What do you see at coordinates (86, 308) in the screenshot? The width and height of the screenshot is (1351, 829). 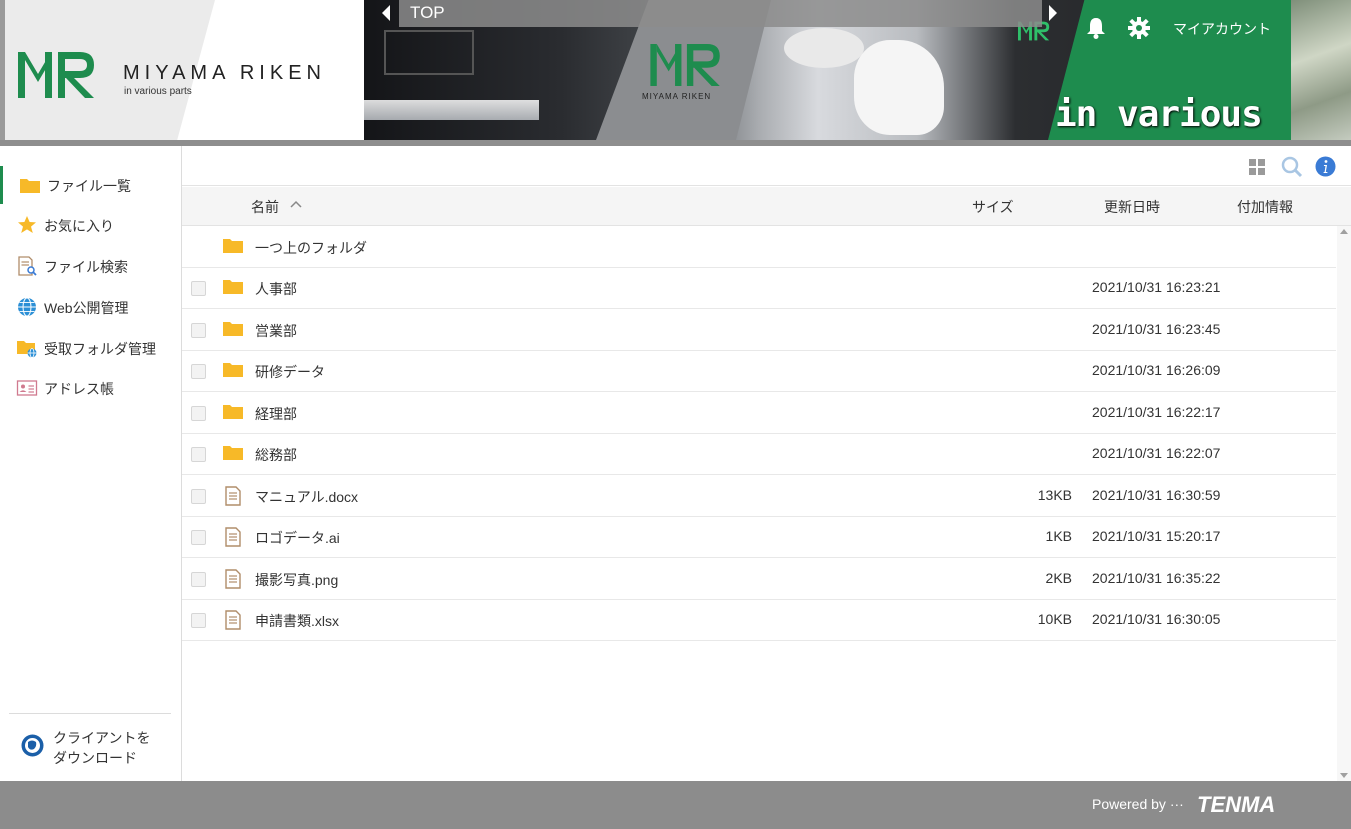 I see `sidebar-item-label: Web公開管理` at bounding box center [86, 308].